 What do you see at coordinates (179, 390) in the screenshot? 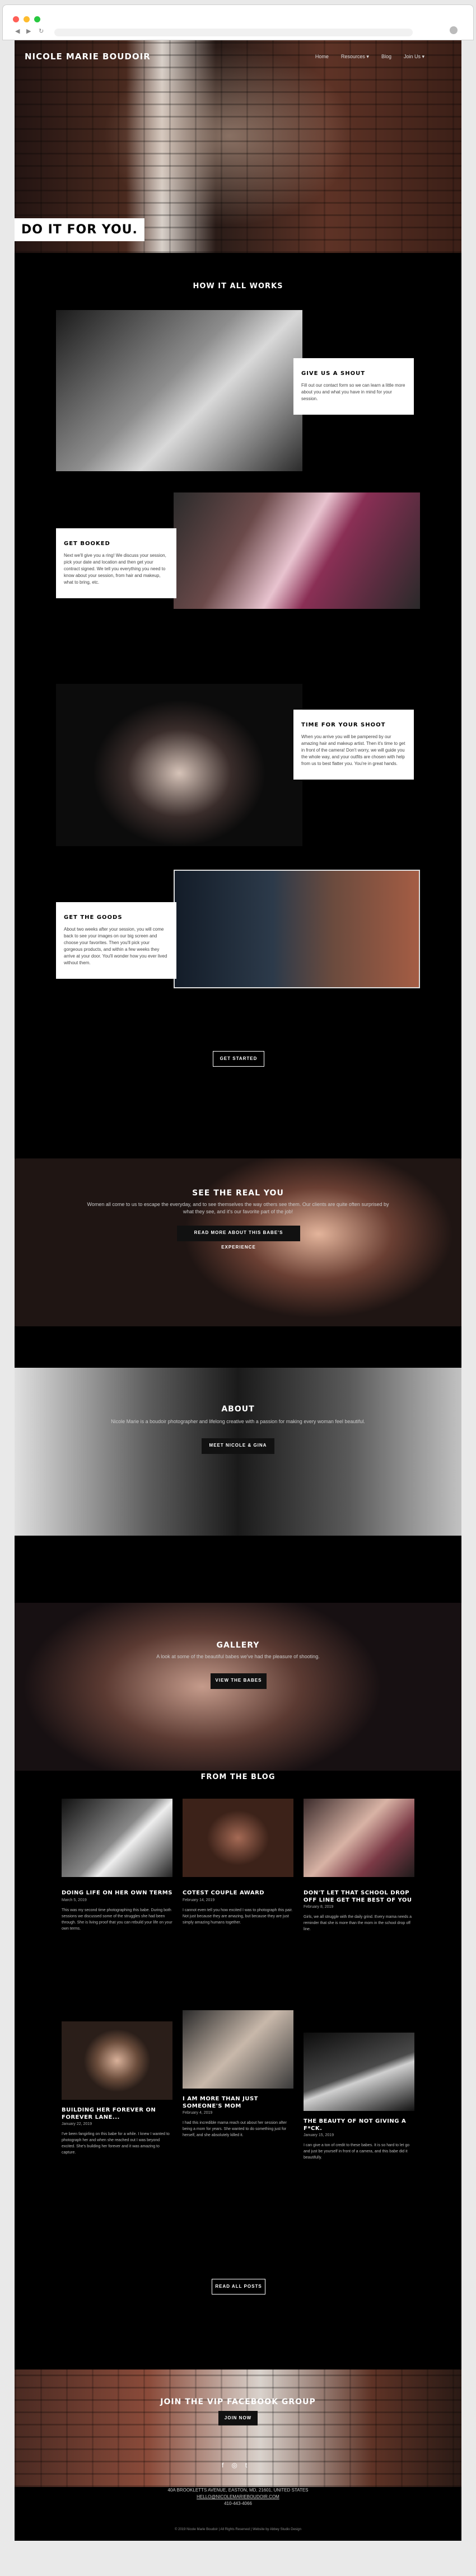
I see `step-1-photo` at bounding box center [179, 390].